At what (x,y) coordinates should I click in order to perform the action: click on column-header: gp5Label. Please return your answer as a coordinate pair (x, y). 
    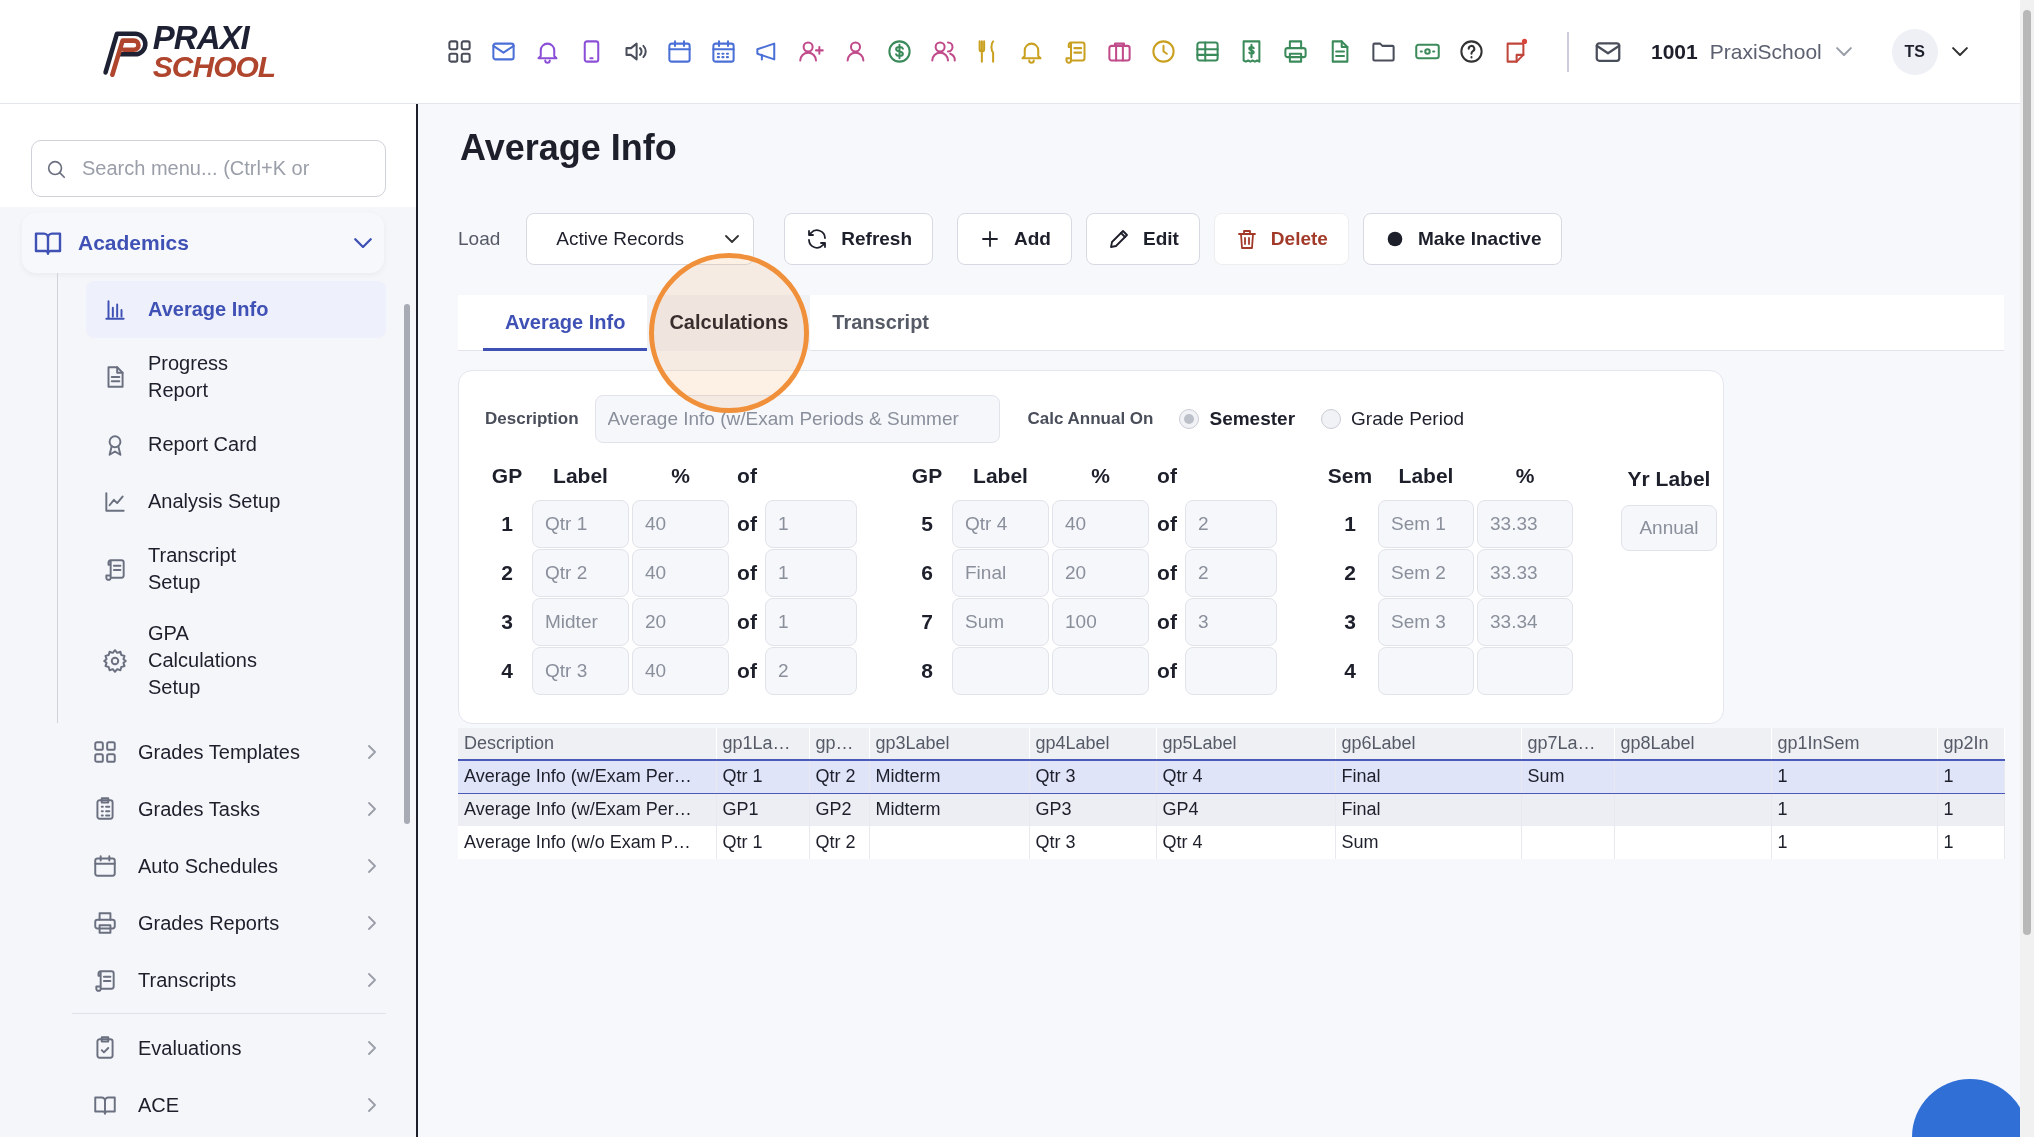
    Looking at the image, I should click on (1245, 744).